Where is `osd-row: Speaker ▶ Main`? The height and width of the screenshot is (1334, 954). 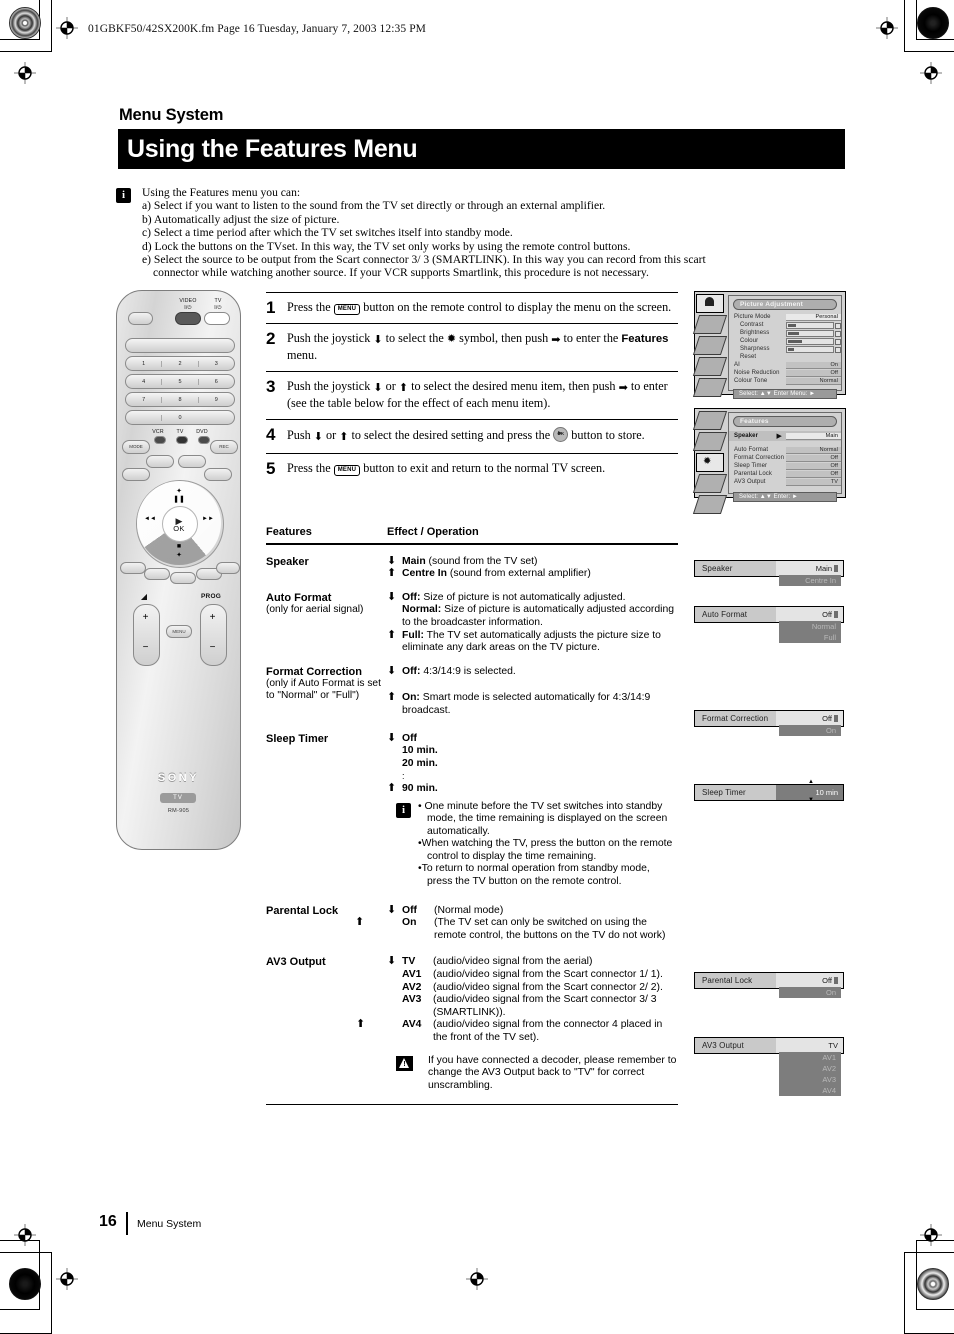 osd-row: Speaker ▶ Main is located at coordinates (785, 436).